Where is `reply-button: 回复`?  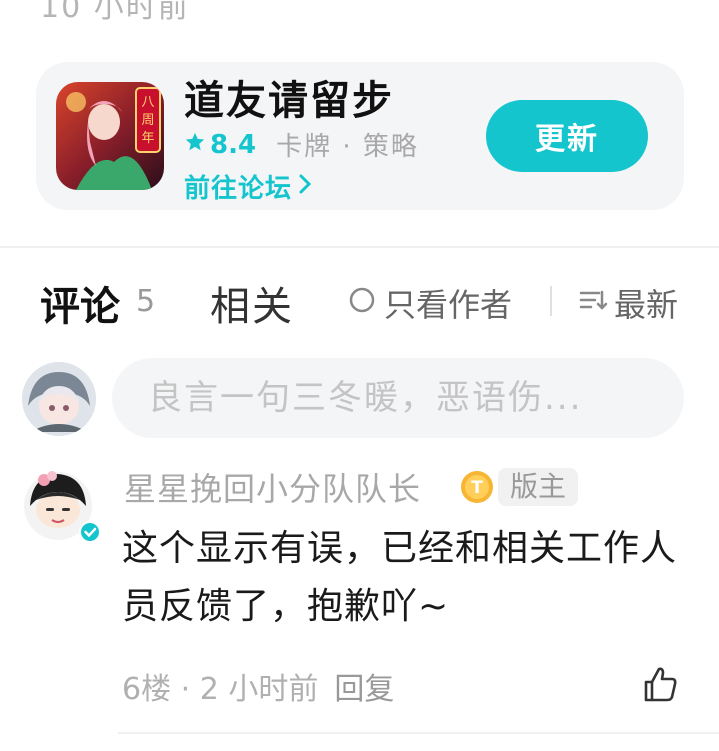
reply-button: 回复 is located at coordinates (364, 686).